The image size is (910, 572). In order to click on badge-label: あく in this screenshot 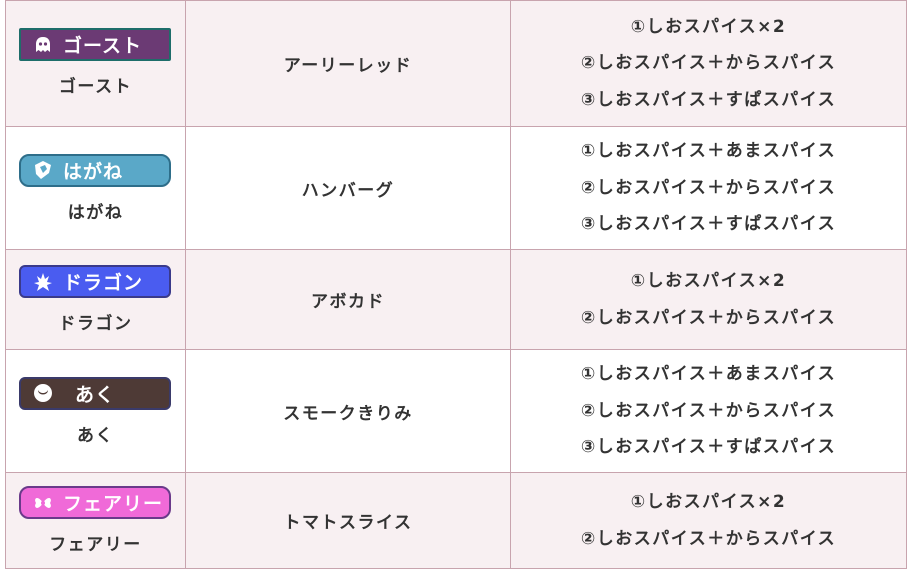, I will do `click(95, 394)`.